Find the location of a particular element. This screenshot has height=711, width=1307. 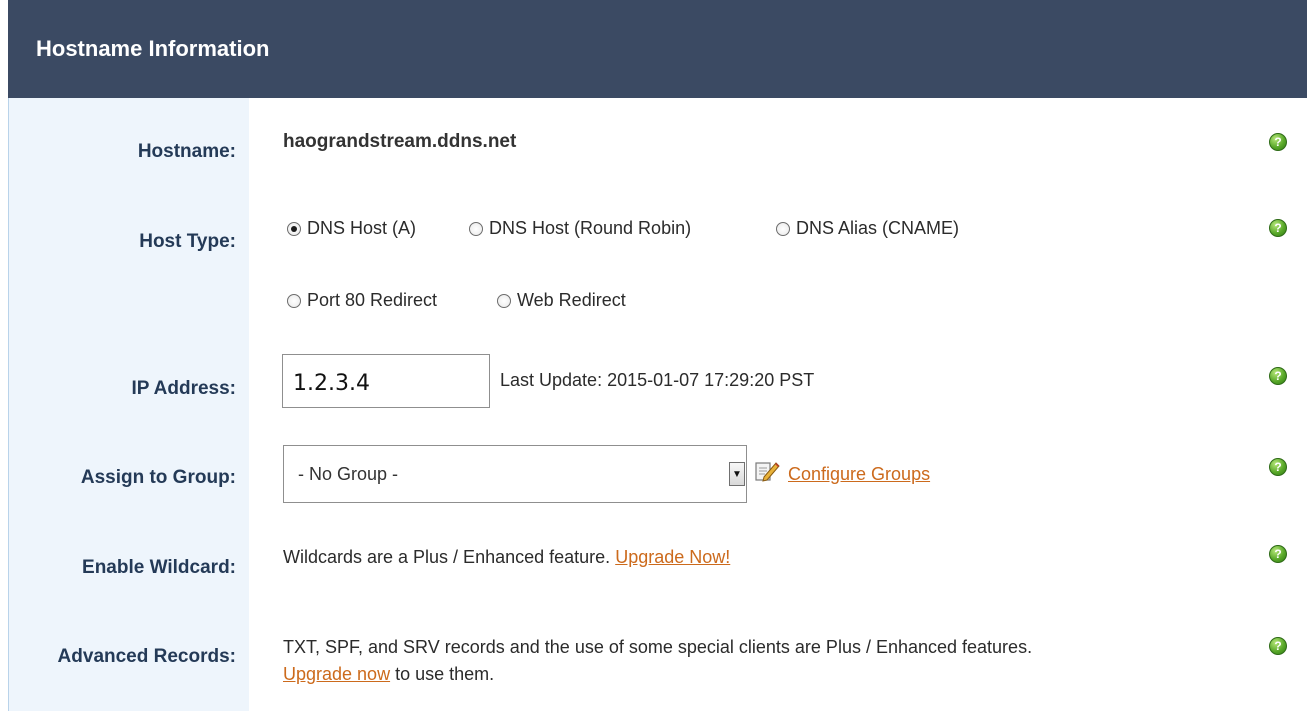

hostname-label: Hostname: is located at coordinates (186, 151).